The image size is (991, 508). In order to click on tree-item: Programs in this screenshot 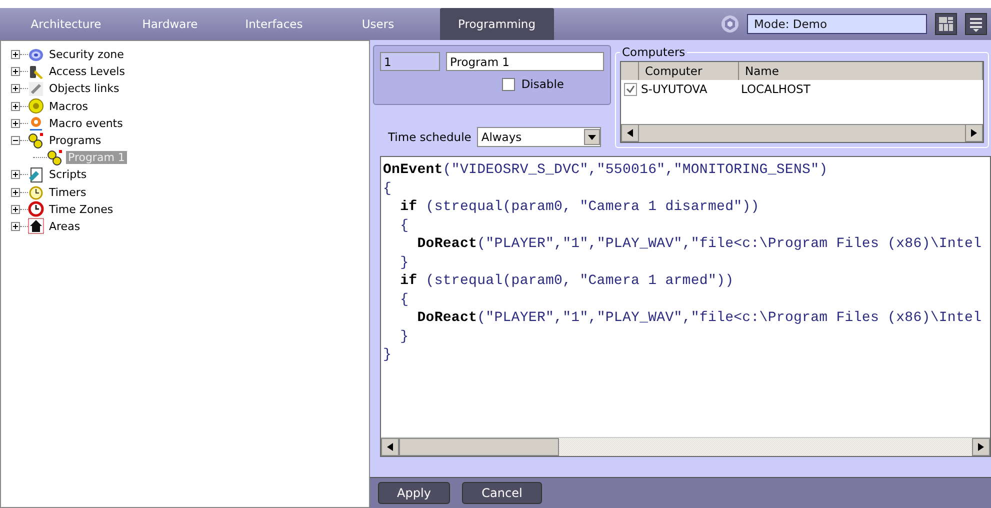, I will do `click(75, 141)`.